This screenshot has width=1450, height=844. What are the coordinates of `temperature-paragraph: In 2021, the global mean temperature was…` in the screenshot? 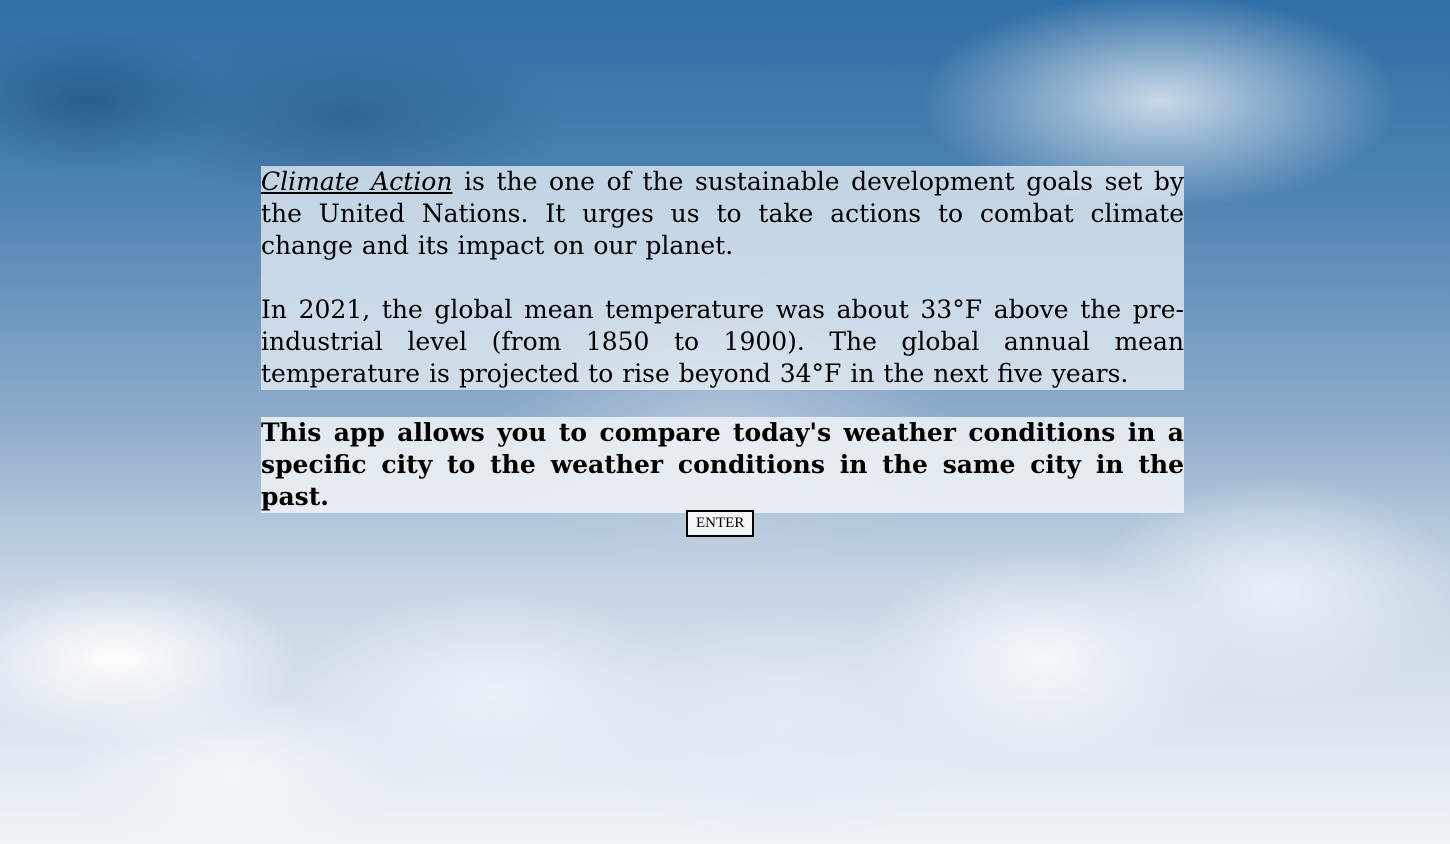 It's located at (722, 341).